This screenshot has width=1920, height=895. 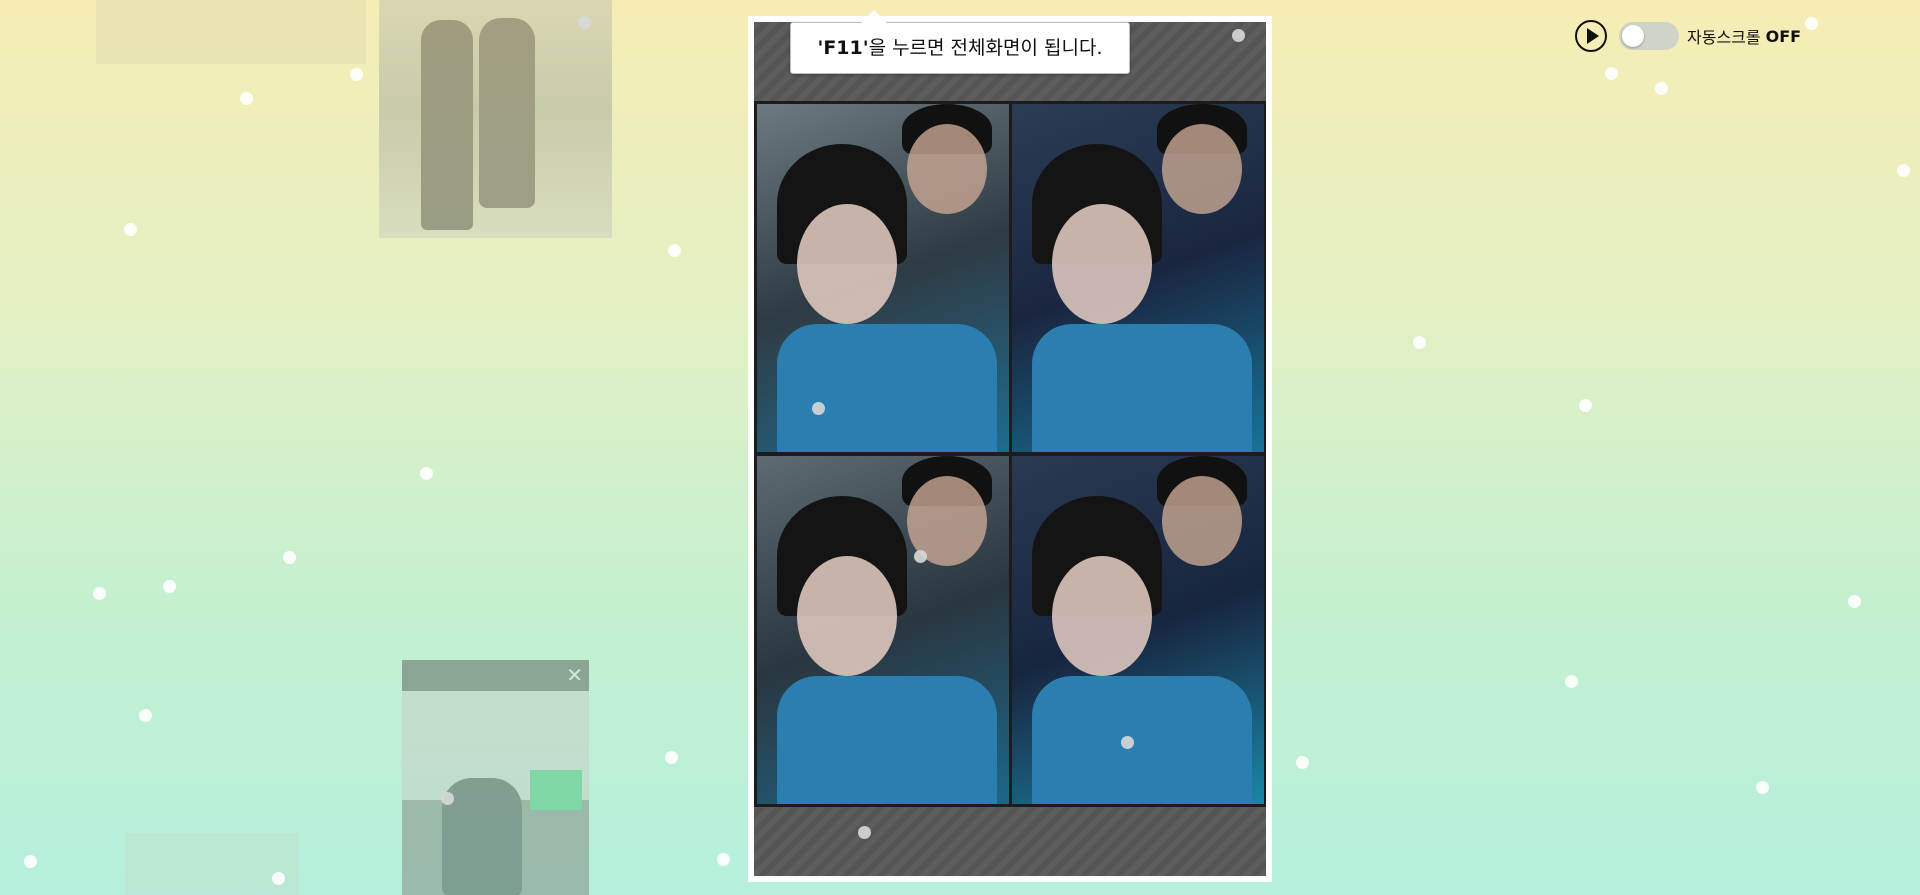 I want to click on tooltip-text: 을 누르면 전체화면이 됩니다., so click(x=985, y=48).